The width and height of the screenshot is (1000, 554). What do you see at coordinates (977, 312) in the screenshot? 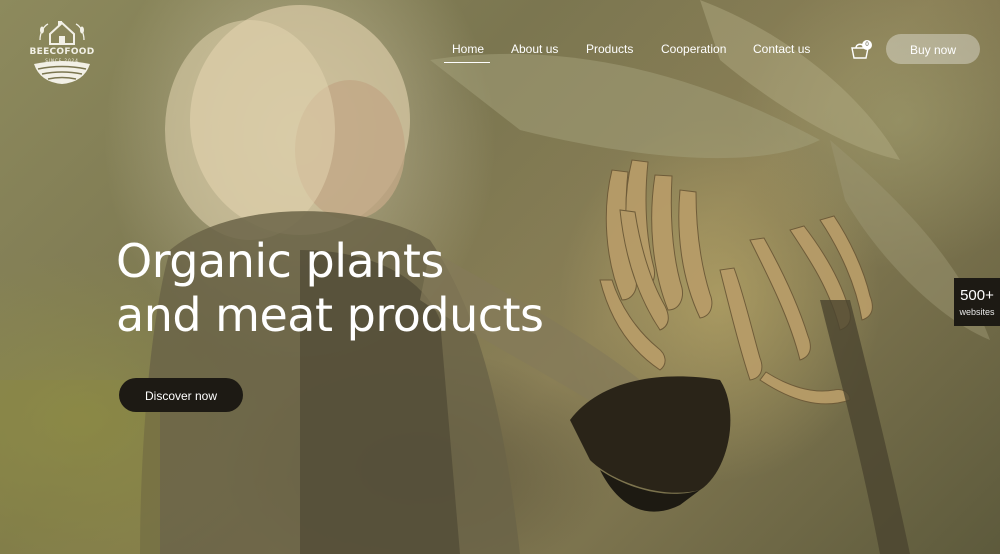
I see `websites-label: websites` at bounding box center [977, 312].